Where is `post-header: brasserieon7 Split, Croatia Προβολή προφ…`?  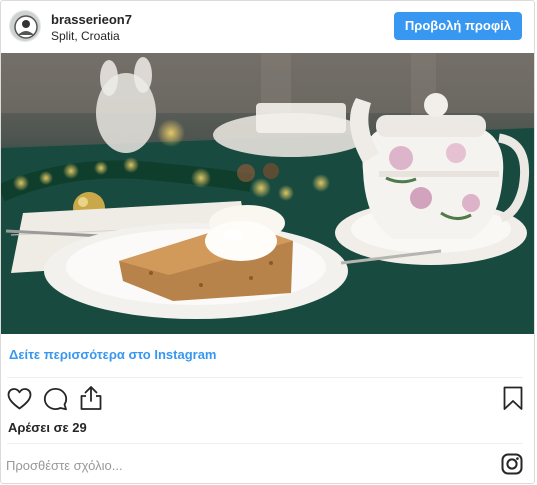
post-header: brasserieon7 Split, Croatia Προβολή προφ… is located at coordinates (267, 27).